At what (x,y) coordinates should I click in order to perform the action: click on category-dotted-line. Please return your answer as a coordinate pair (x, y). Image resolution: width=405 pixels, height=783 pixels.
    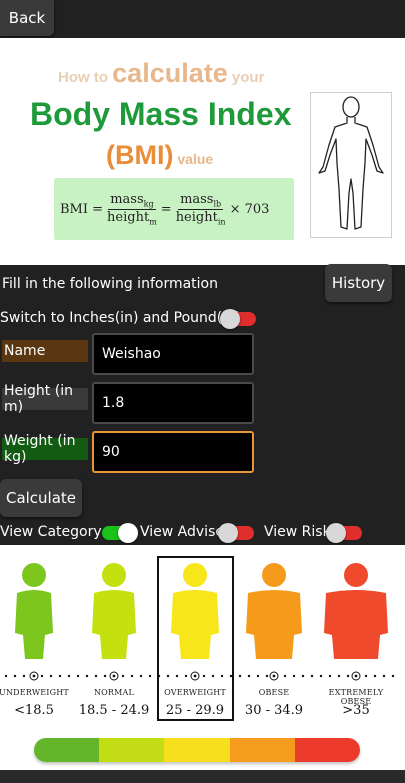
    Looking at the image, I should click on (199, 676).